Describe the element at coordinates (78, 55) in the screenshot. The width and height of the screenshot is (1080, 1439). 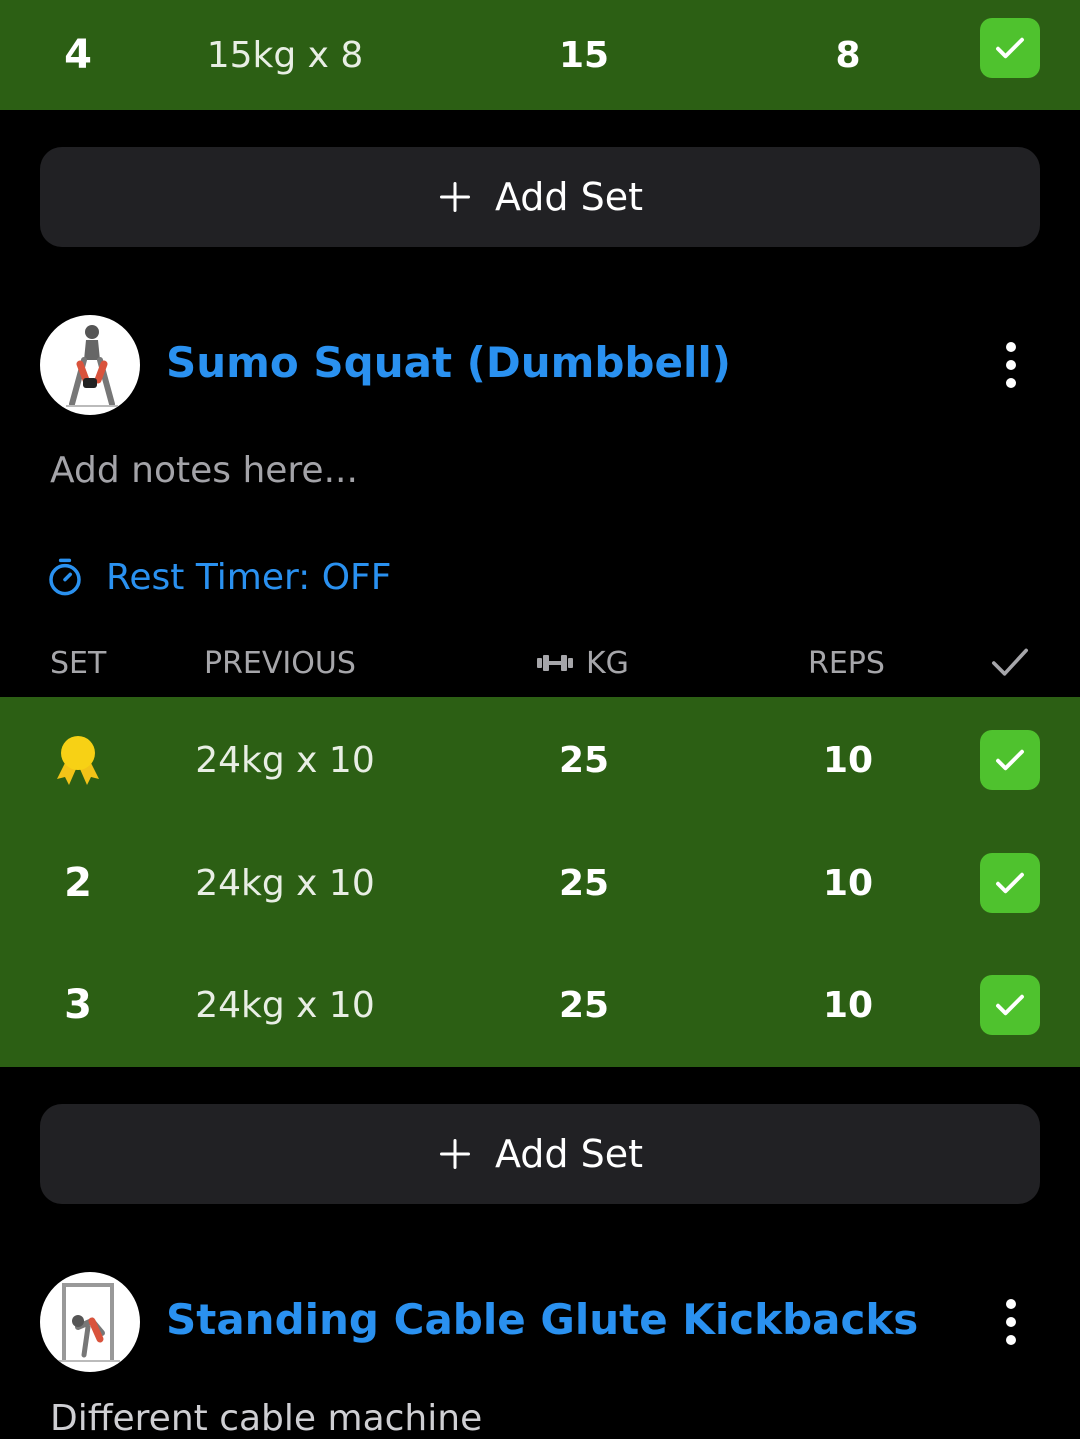
I see `set-number: 4` at that location.